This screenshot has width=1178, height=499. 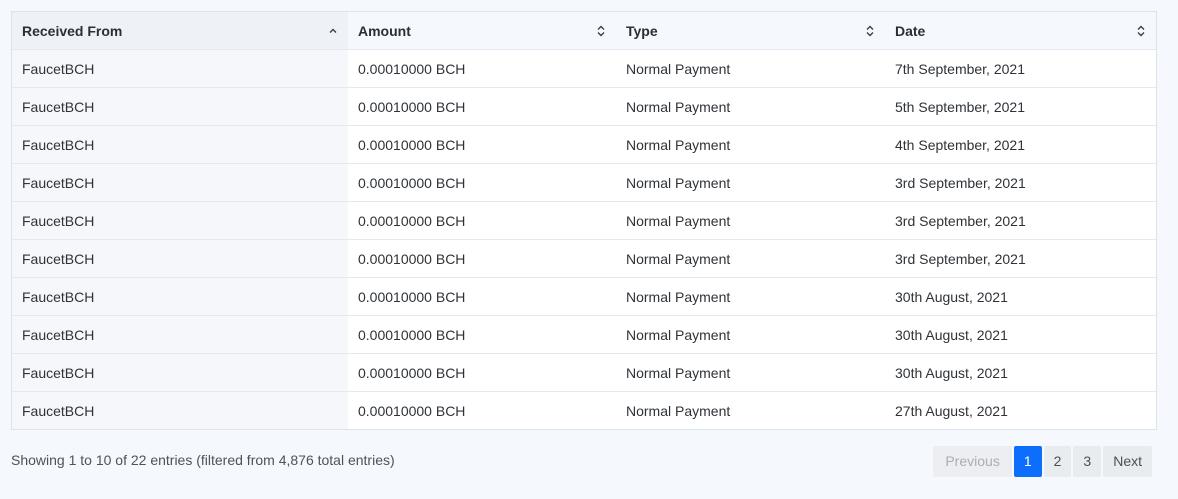 What do you see at coordinates (1020, 144) in the screenshot?
I see `cell-date: 4th September, 2021` at bounding box center [1020, 144].